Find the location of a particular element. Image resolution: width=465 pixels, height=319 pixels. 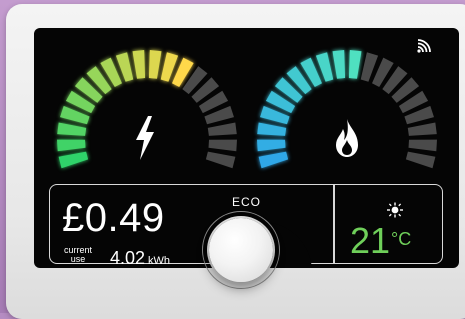

usage-value: 4.02 is located at coordinates (128, 258).